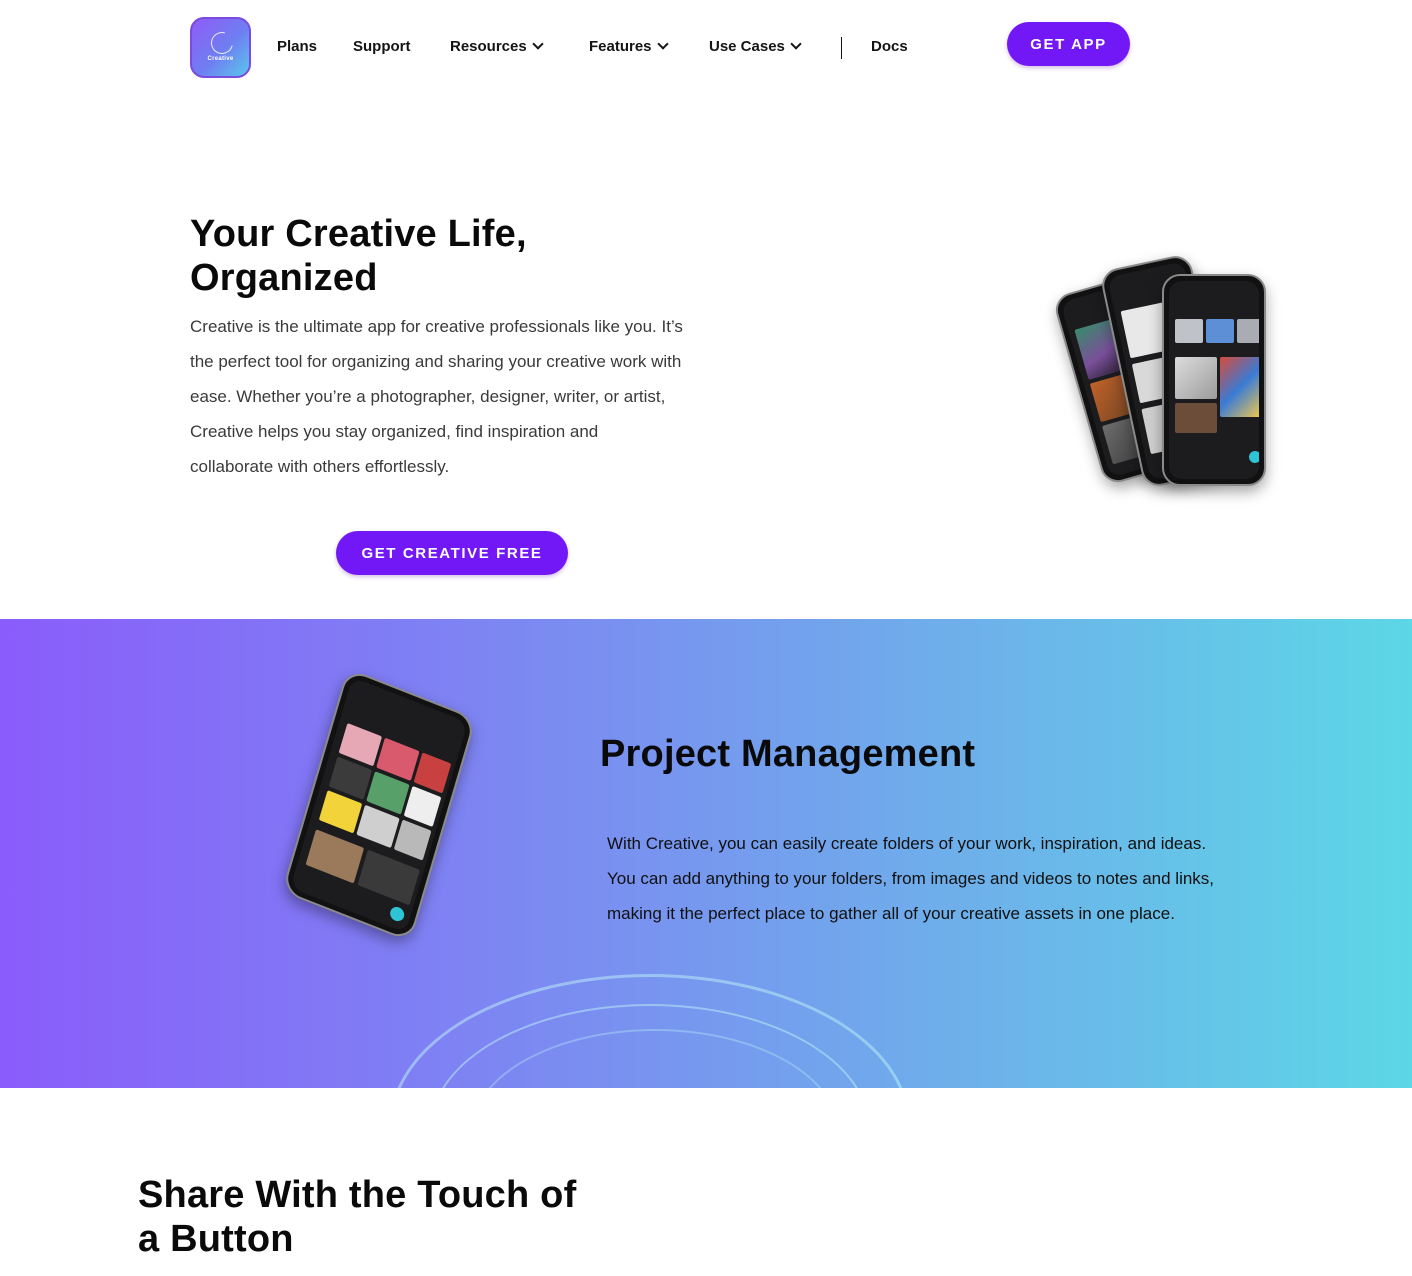  Describe the element at coordinates (1068, 44) in the screenshot. I see `get-app-button: GET APP` at that location.